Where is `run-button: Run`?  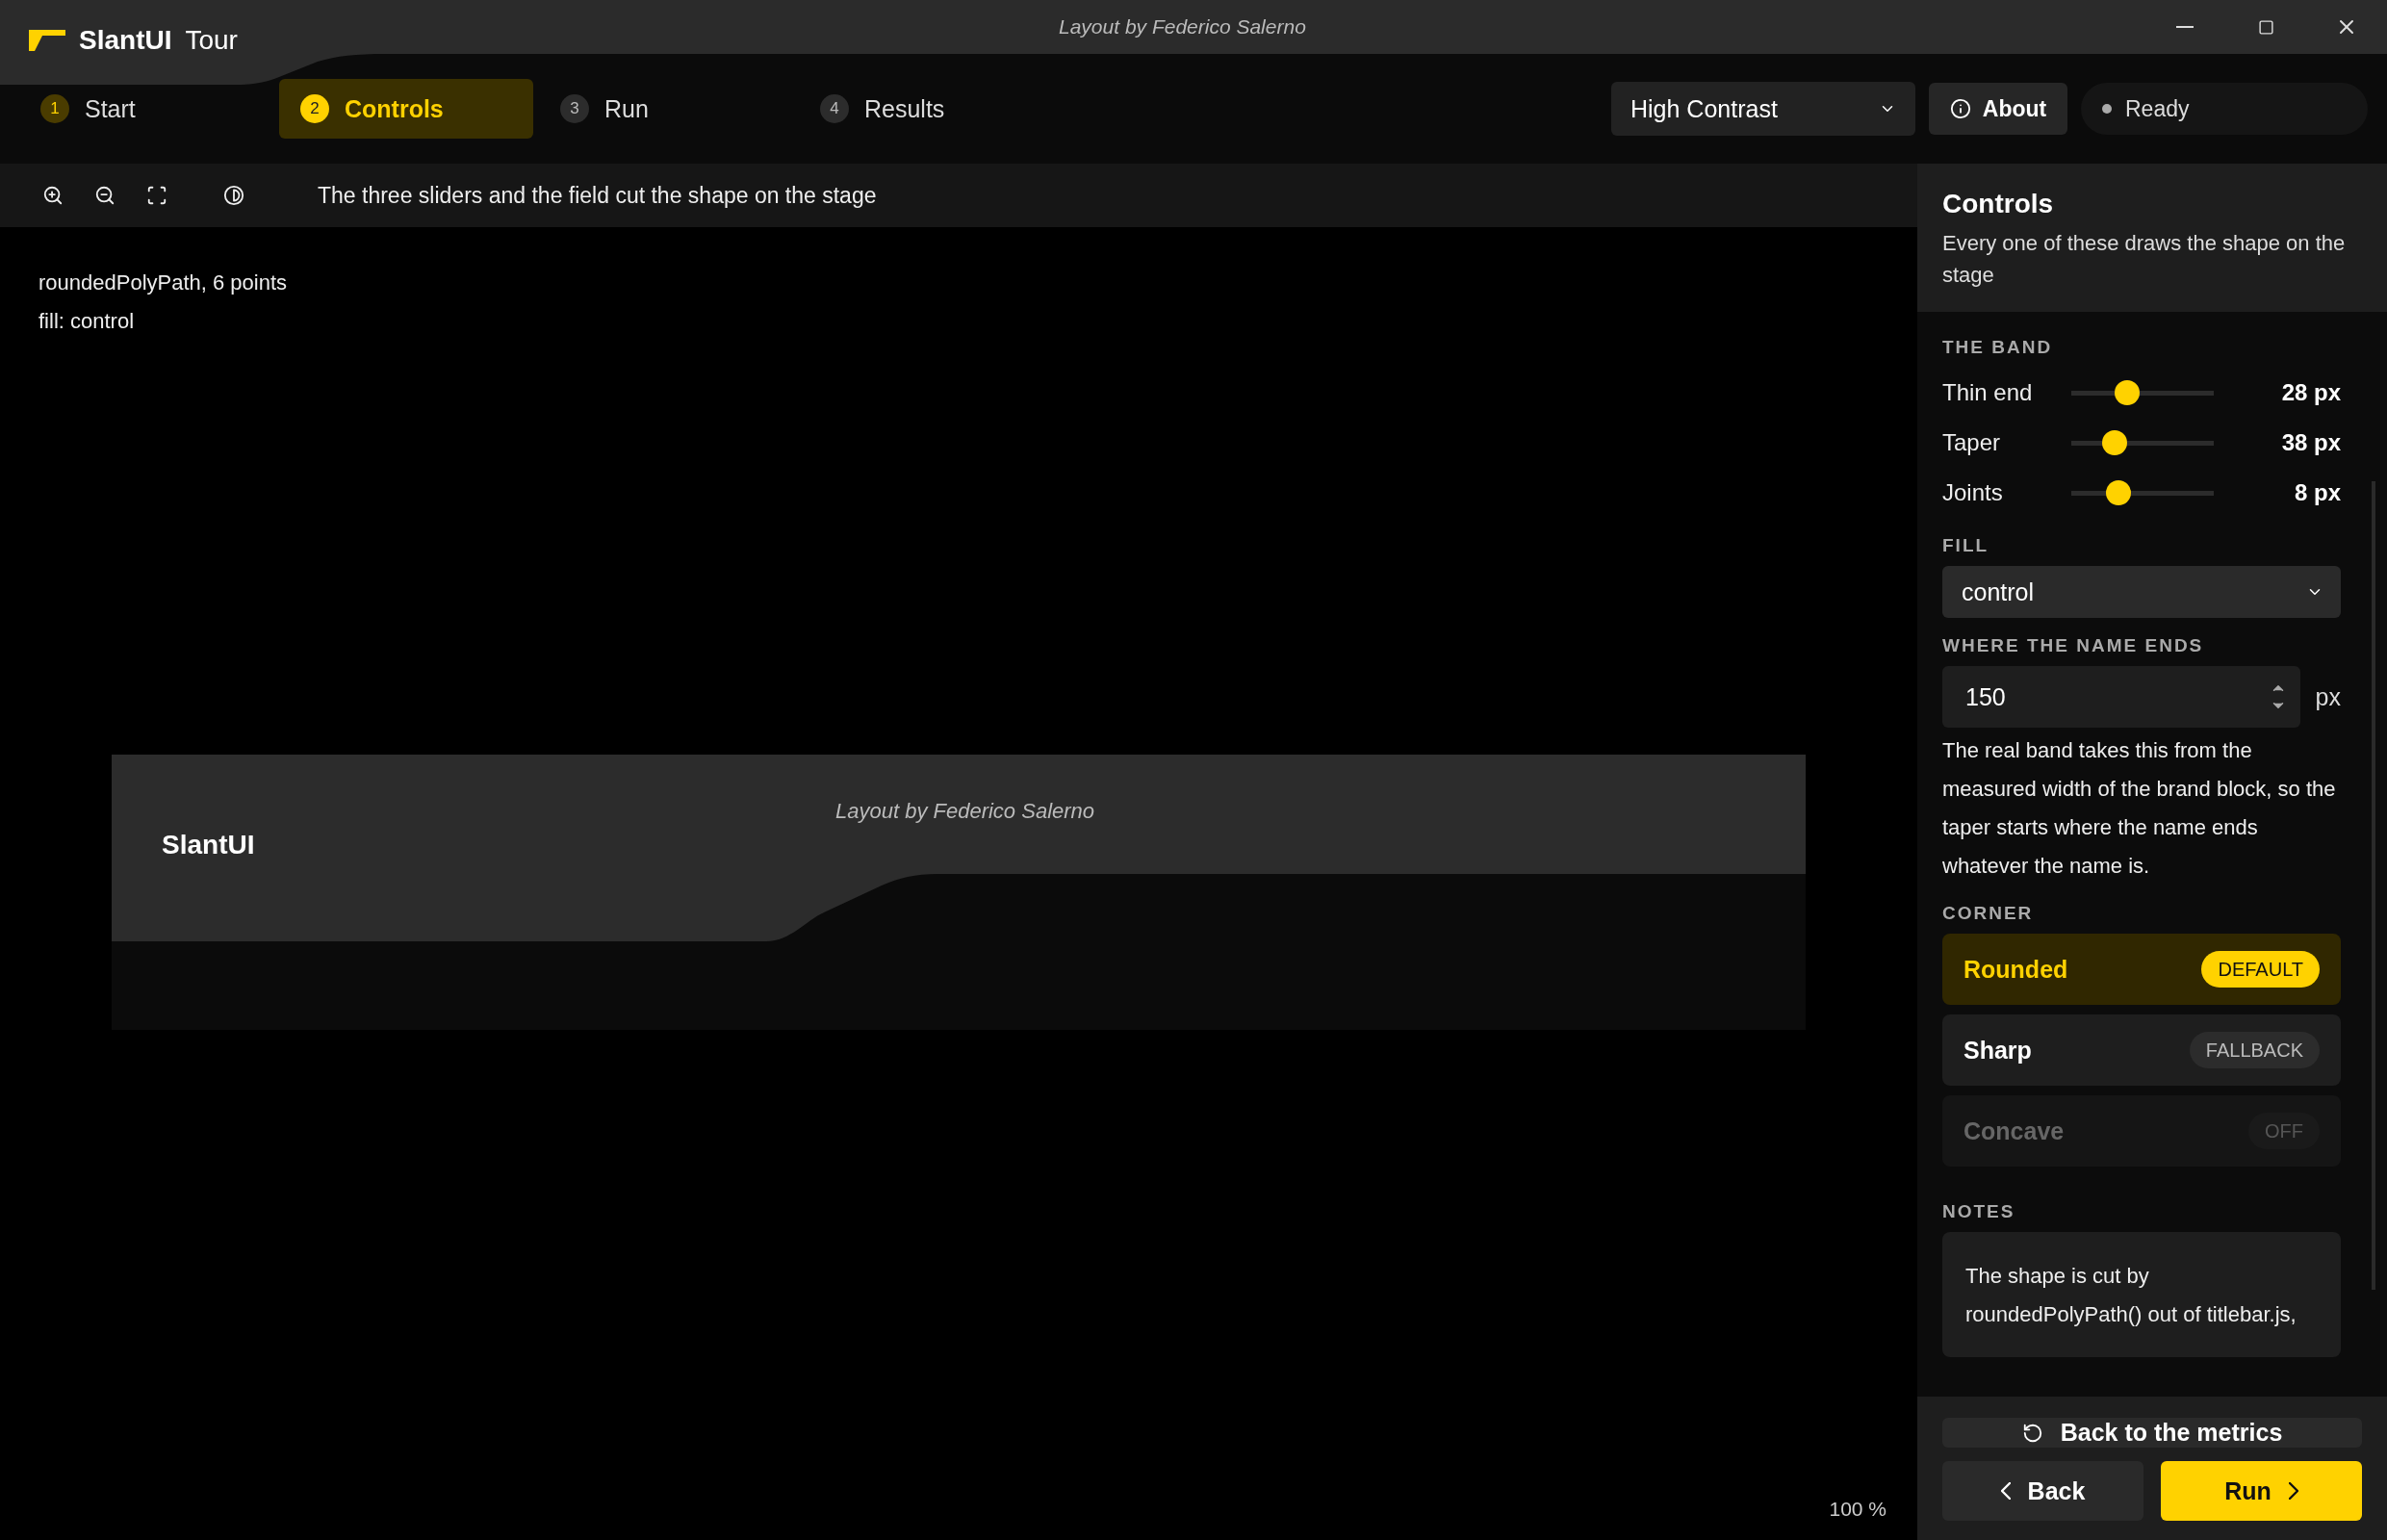
run-button: Run is located at coordinates (2261, 1491).